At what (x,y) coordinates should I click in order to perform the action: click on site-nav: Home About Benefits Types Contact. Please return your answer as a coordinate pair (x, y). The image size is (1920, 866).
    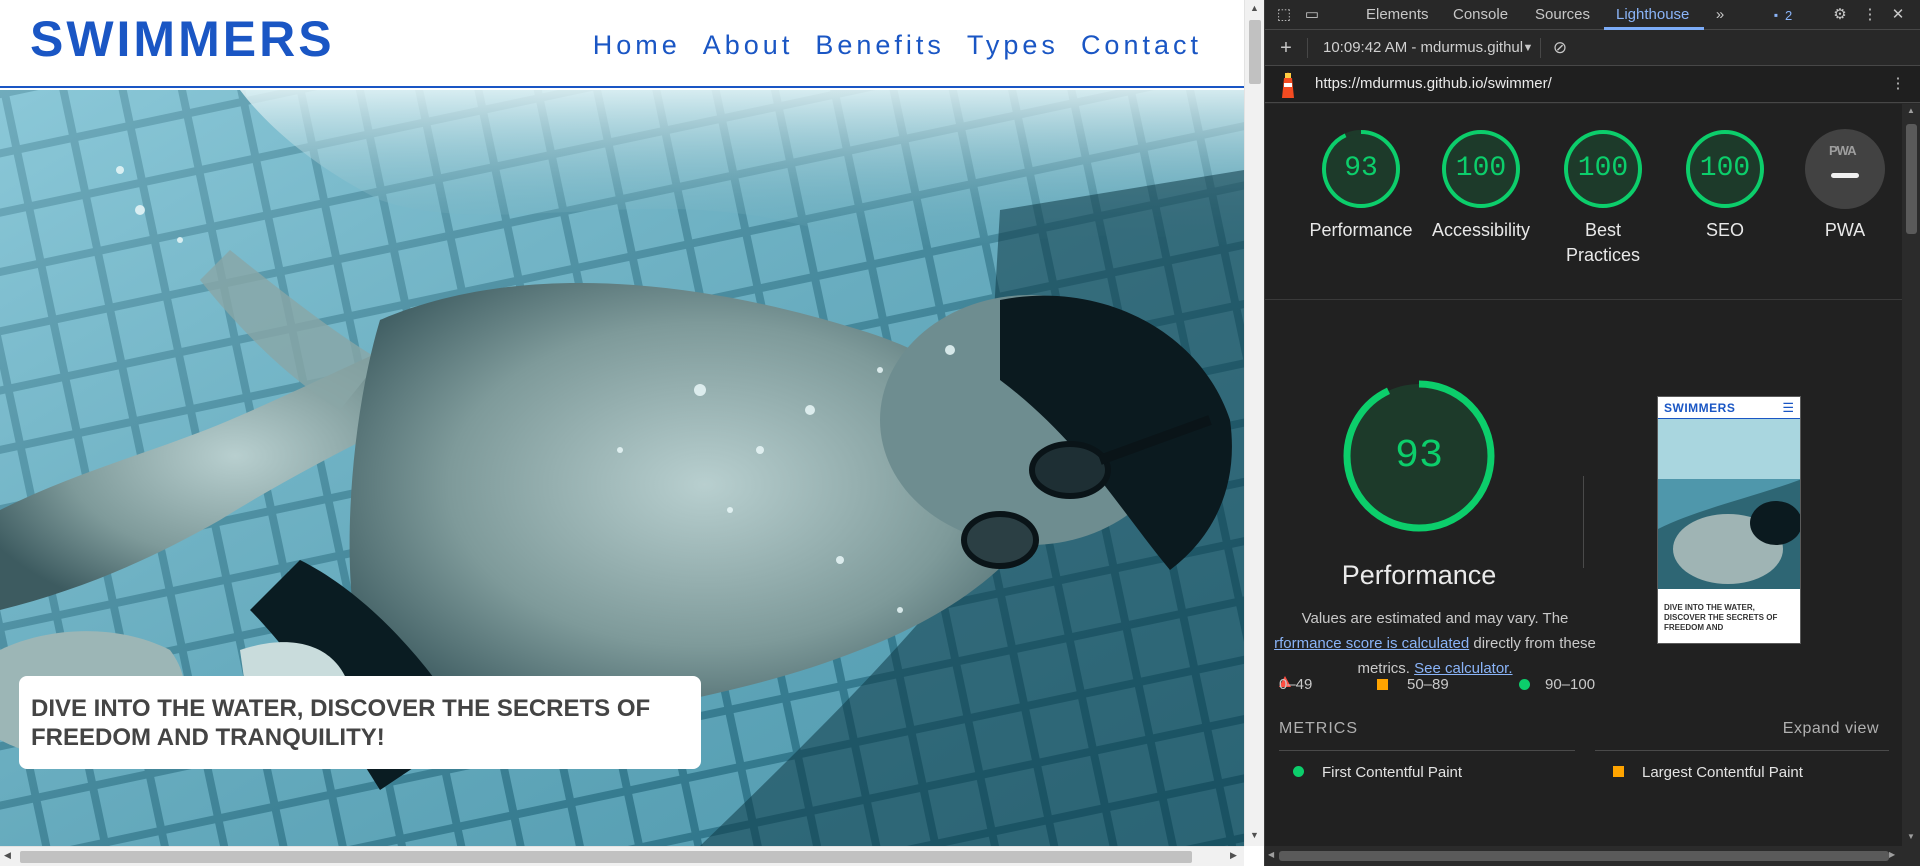
    Looking at the image, I should click on (897, 45).